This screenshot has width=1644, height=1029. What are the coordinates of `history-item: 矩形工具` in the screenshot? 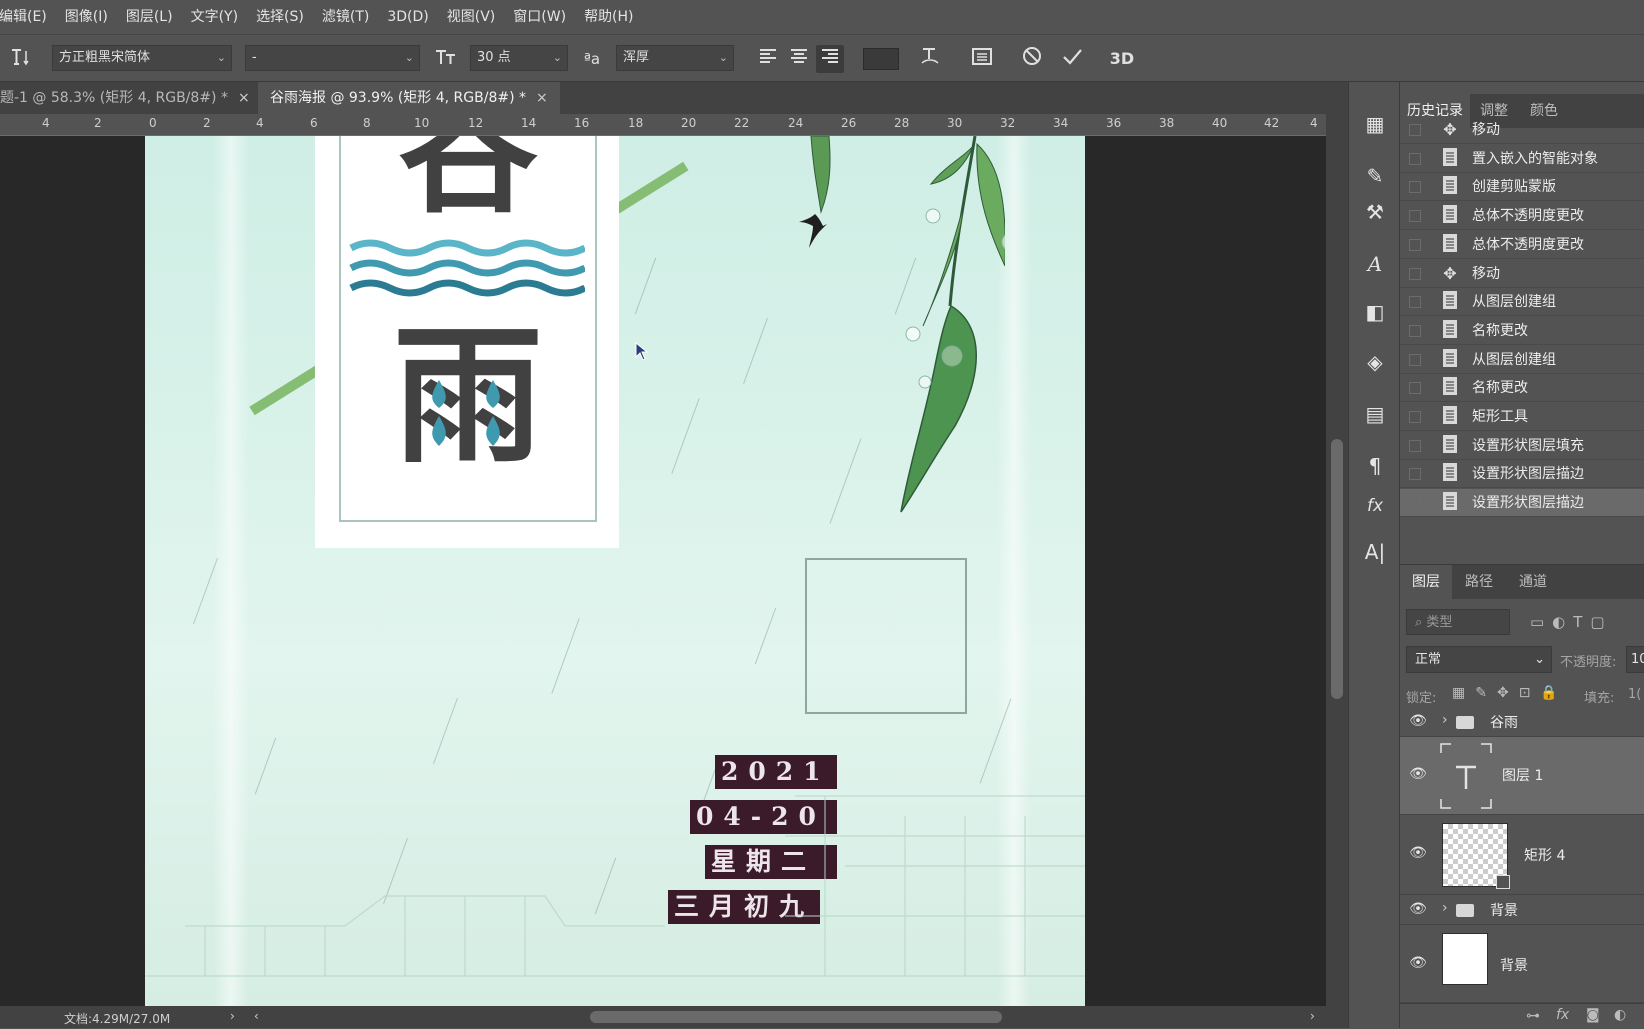 It's located at (1522, 417).